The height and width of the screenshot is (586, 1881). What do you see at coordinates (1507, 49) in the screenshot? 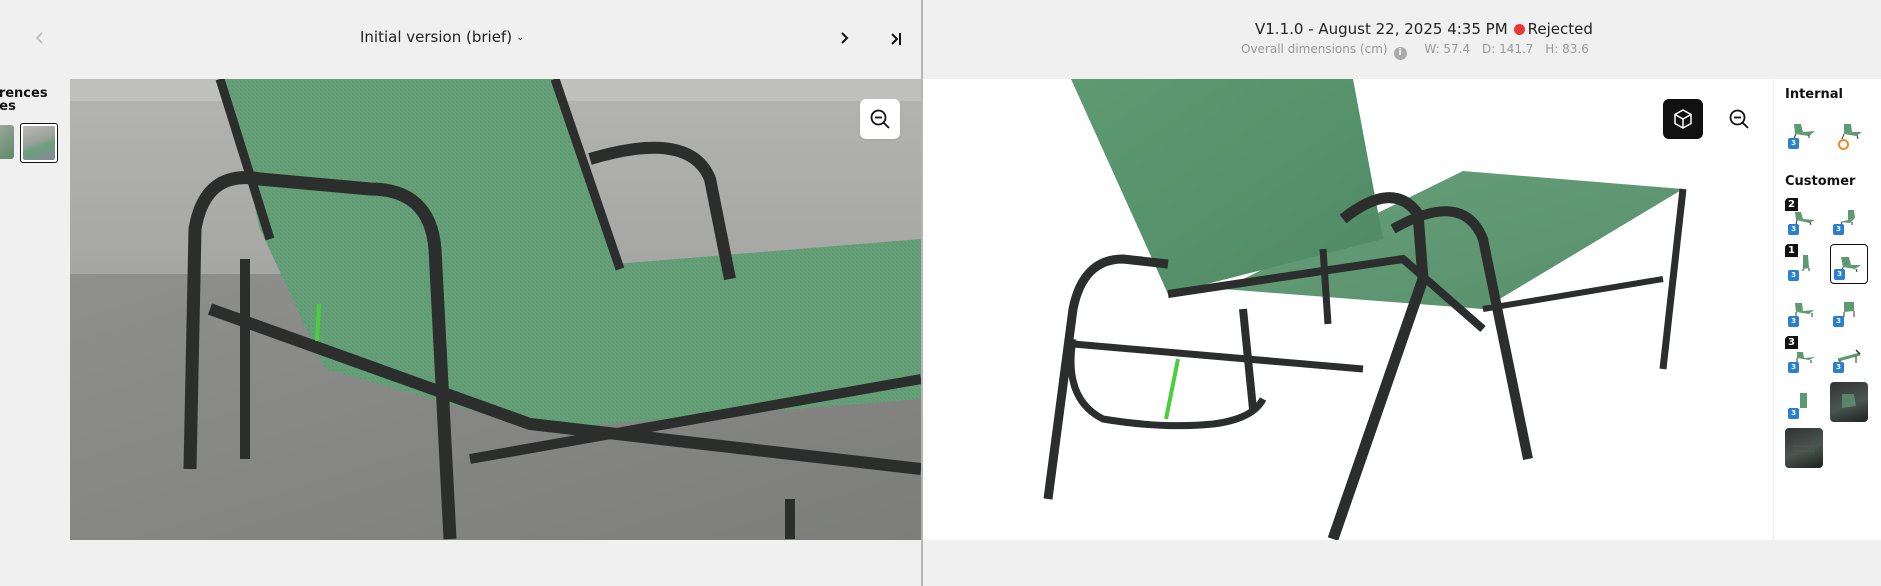
I see `dimension-depth: D: 141.7` at bounding box center [1507, 49].